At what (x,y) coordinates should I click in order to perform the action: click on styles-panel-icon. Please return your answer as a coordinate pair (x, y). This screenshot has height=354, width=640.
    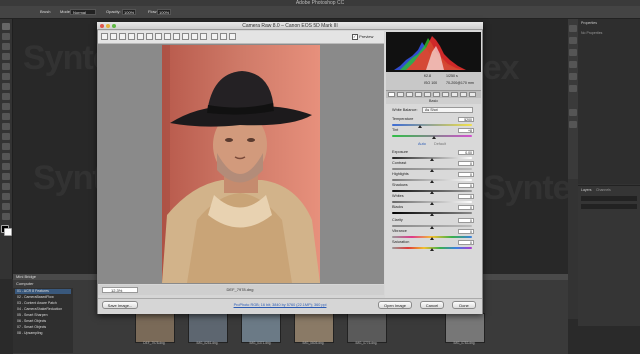
    Looking at the image, I should click on (573, 124).